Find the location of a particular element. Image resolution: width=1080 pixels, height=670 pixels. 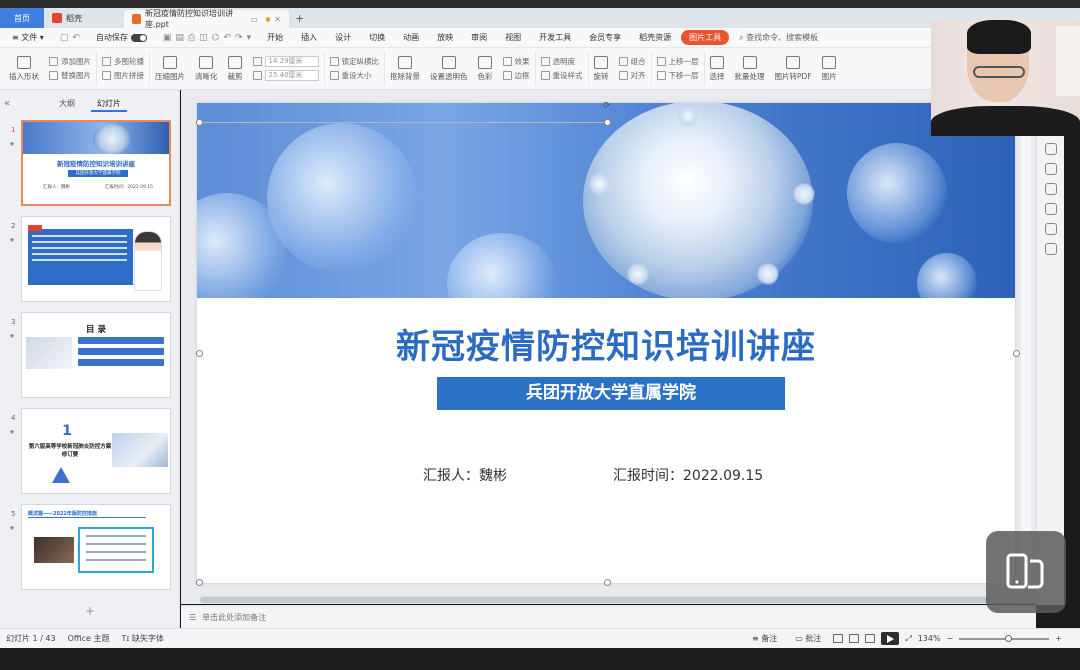

remove-background-button: 抠除背景 is located at coordinates (405, 69).